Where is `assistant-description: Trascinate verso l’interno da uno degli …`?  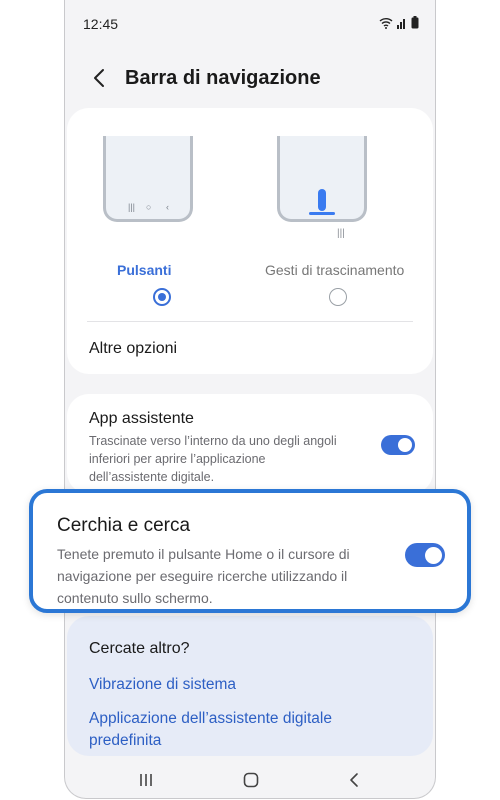 assistant-description: Trascinate verso l’interno da uno degli … is located at coordinates (213, 459).